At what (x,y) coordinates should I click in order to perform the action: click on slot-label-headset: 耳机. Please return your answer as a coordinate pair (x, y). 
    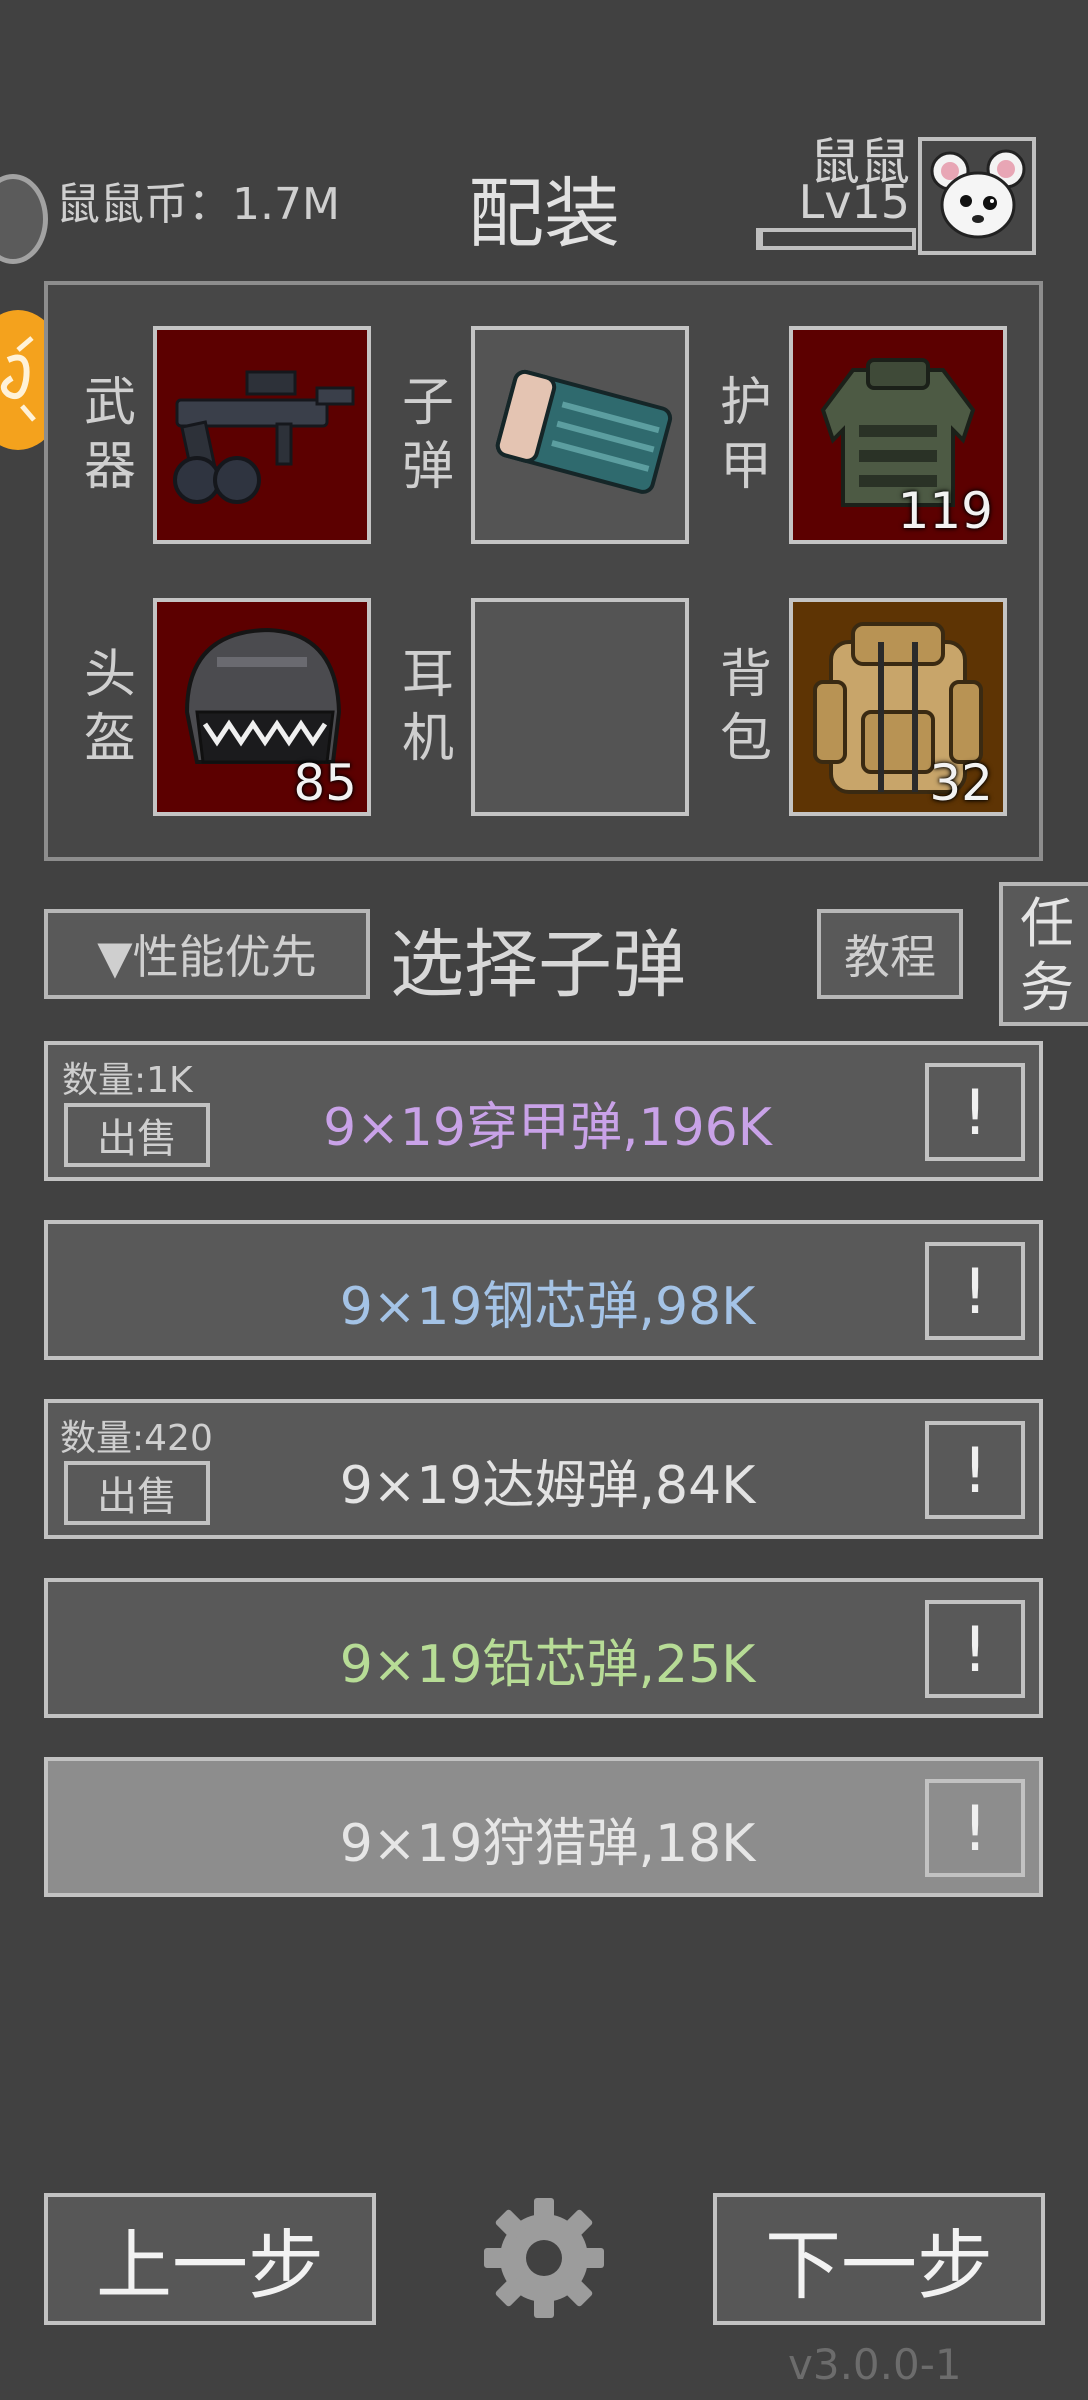
    Looking at the image, I should click on (427, 707).